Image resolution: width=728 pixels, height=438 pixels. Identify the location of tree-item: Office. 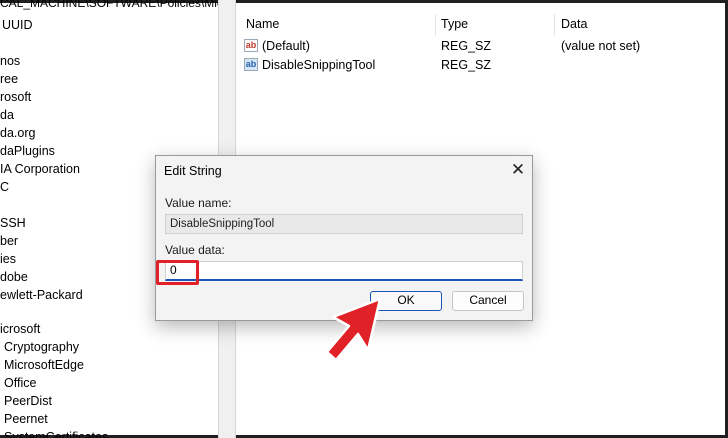
(20, 383).